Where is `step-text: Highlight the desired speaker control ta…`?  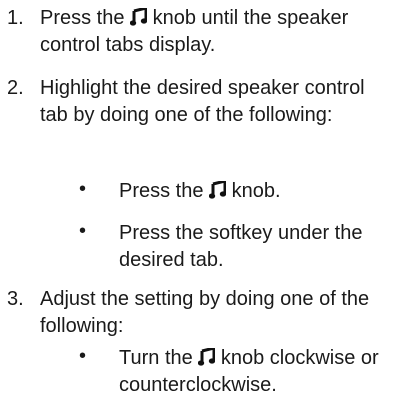
step-text: Highlight the desired speaker control ta… is located at coordinates (202, 101).